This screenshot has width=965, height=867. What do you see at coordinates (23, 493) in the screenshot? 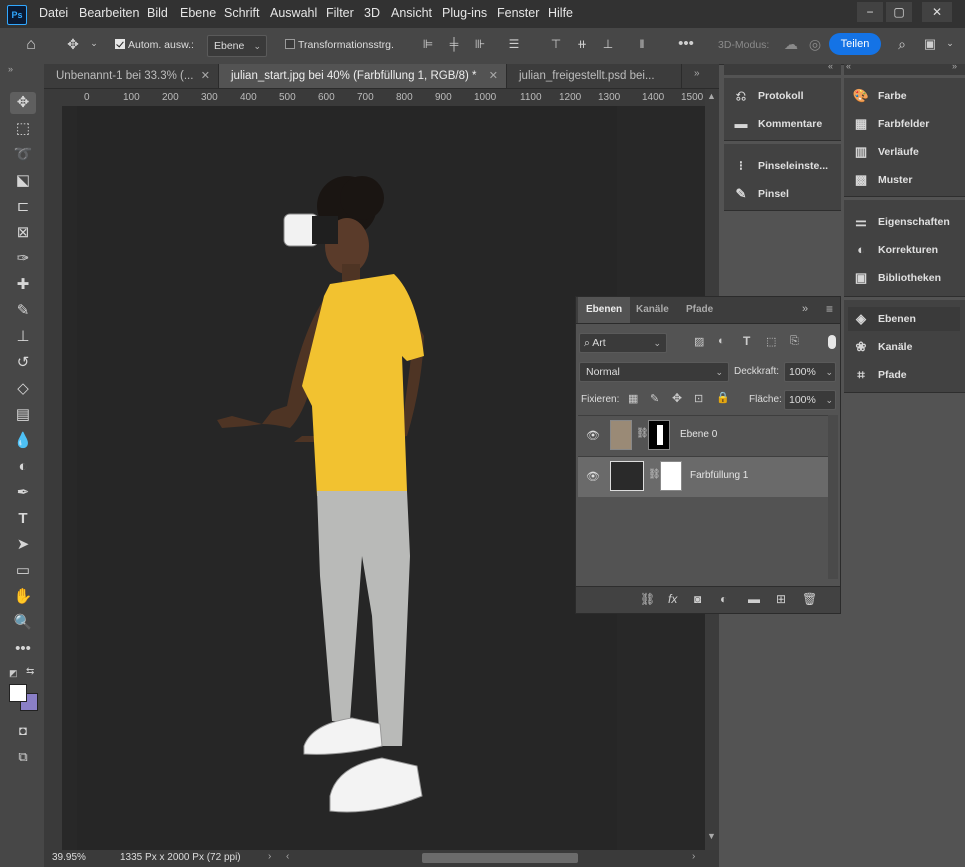
I see `pen-tool: ✒` at bounding box center [23, 493].